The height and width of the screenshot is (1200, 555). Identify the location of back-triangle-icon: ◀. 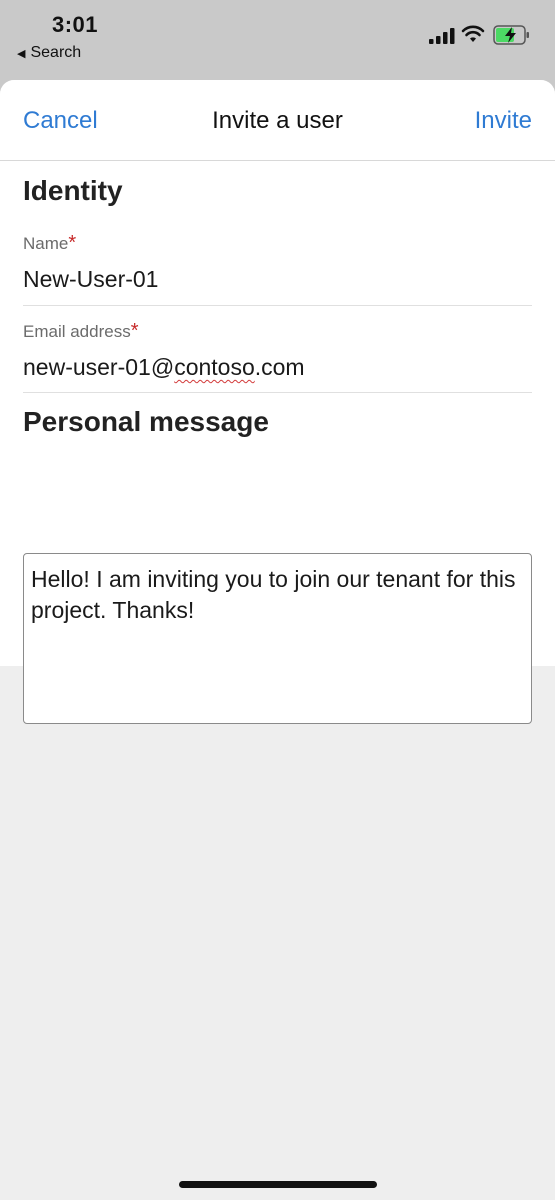
(21, 53).